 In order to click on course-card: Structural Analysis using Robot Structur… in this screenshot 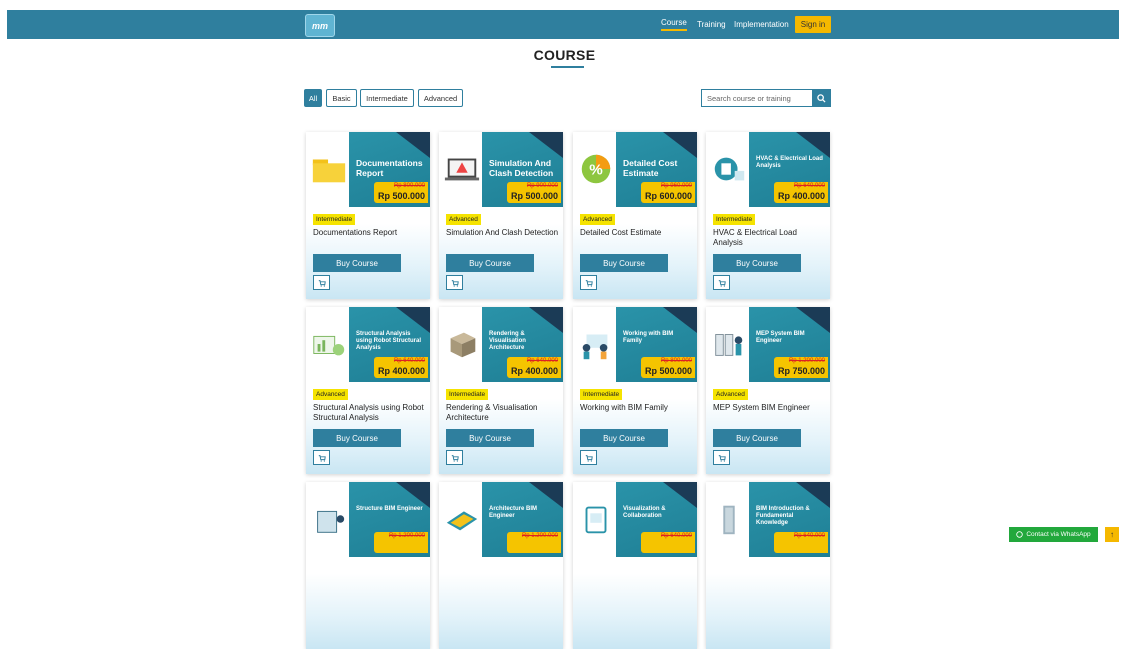, I will do `click(368, 390)`.